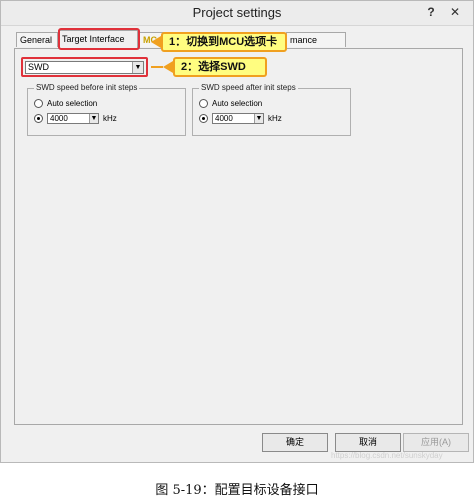 Image resolution: width=474 pixels, height=500 pixels. What do you see at coordinates (237, 490) in the screenshot?
I see `figure-caption: 图 5-19：配置目标设备接口` at bounding box center [237, 490].